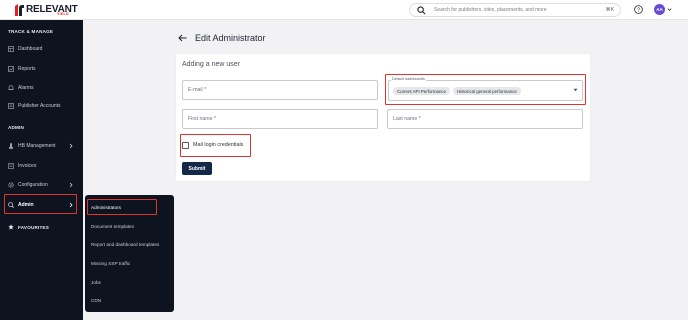  Describe the element at coordinates (37, 146) in the screenshot. I see `sidebar-item-label: HB Management` at that location.